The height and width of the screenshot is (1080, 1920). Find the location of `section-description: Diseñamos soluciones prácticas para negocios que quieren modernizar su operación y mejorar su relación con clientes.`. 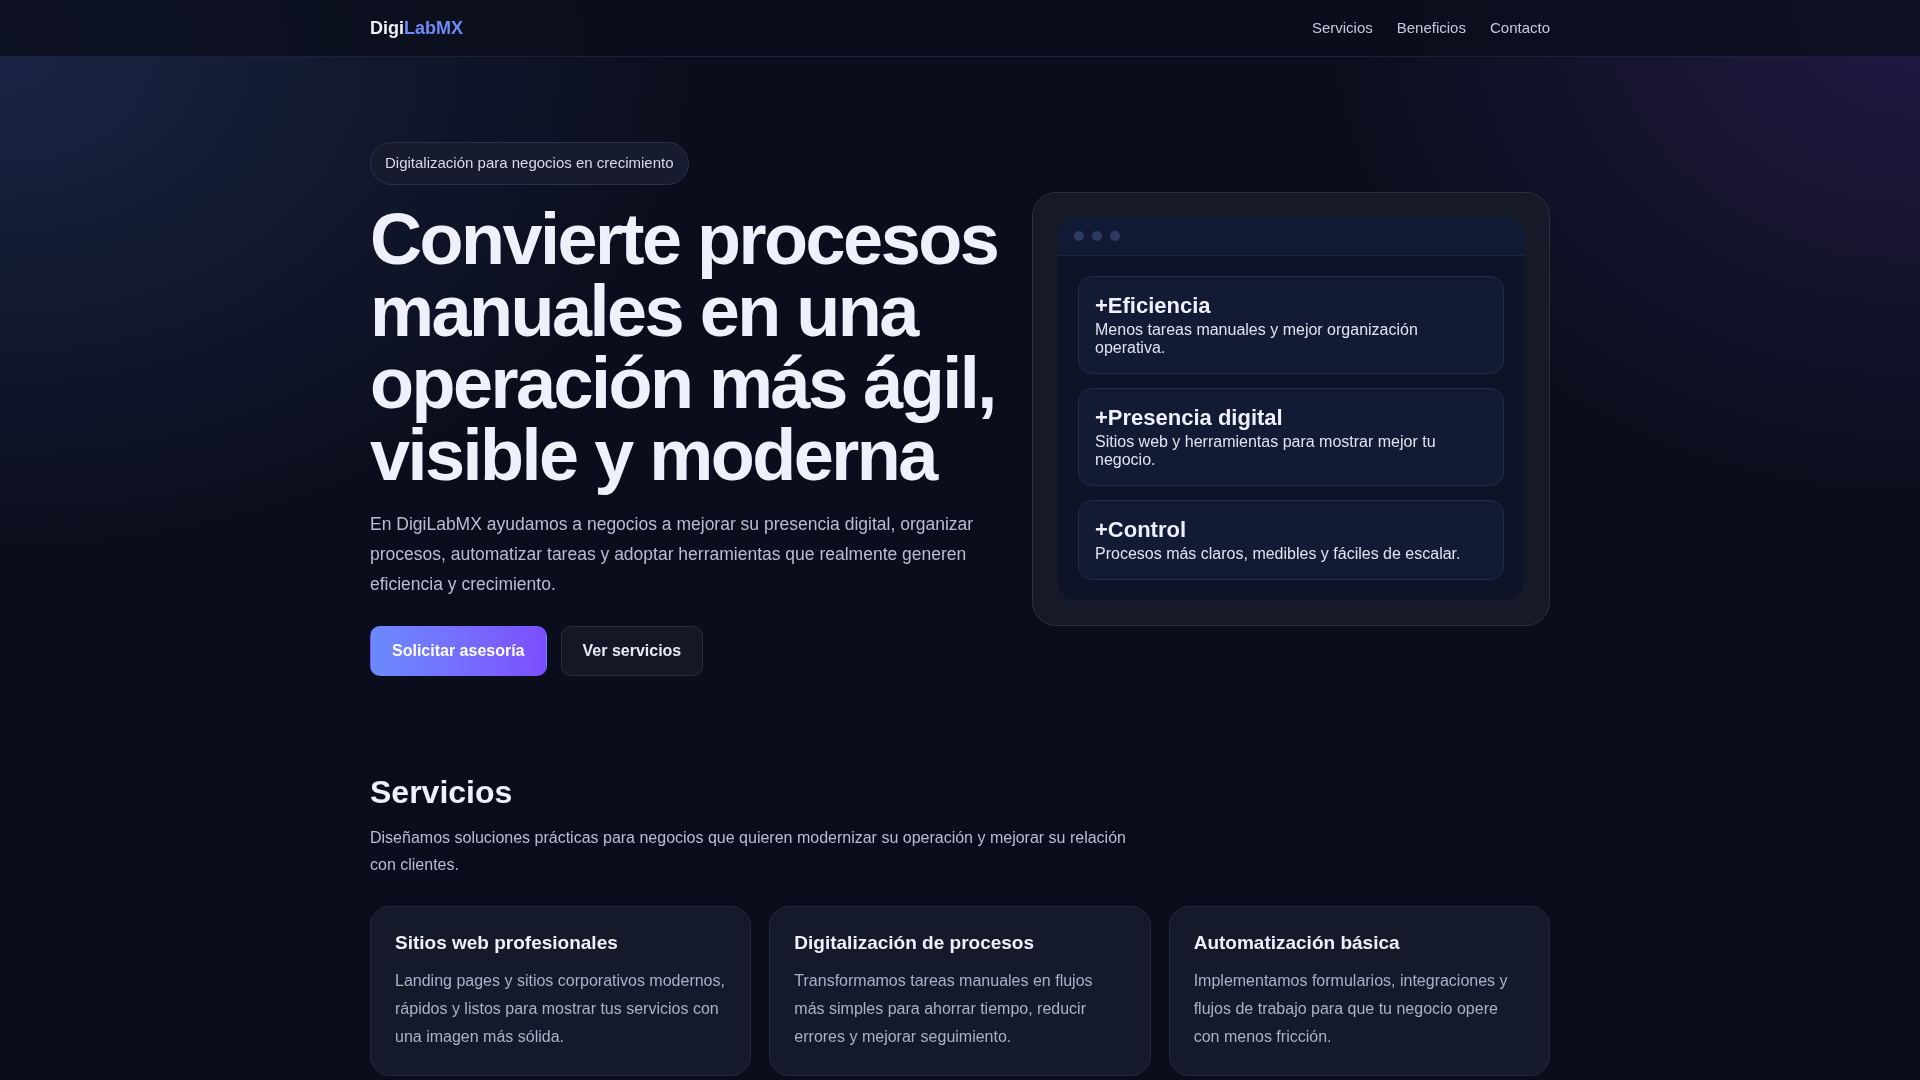

section-description: Diseñamos soluciones prácticas para negocios que quieren modernizar su operación y mejorar su relación con clientes. is located at coordinates (748, 851).